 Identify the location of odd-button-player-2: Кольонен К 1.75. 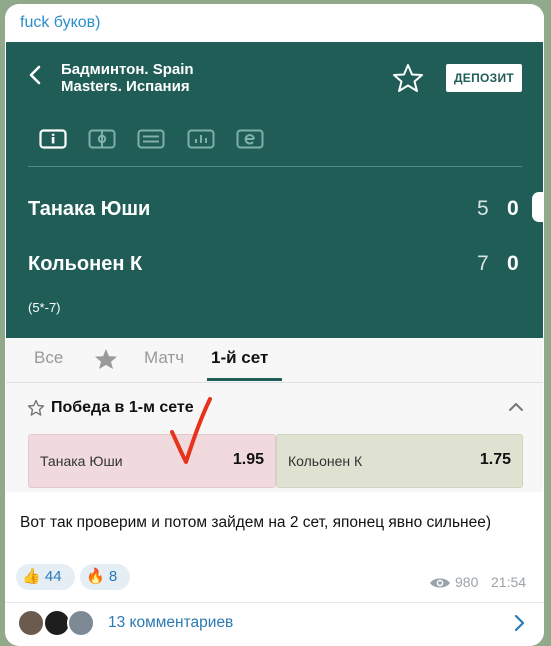
(399, 461).